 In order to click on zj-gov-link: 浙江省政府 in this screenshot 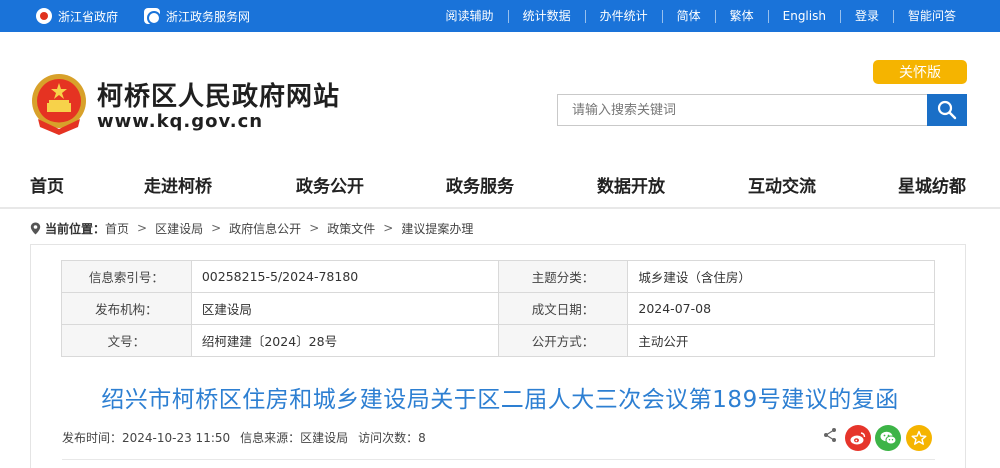, I will do `click(77, 16)`.